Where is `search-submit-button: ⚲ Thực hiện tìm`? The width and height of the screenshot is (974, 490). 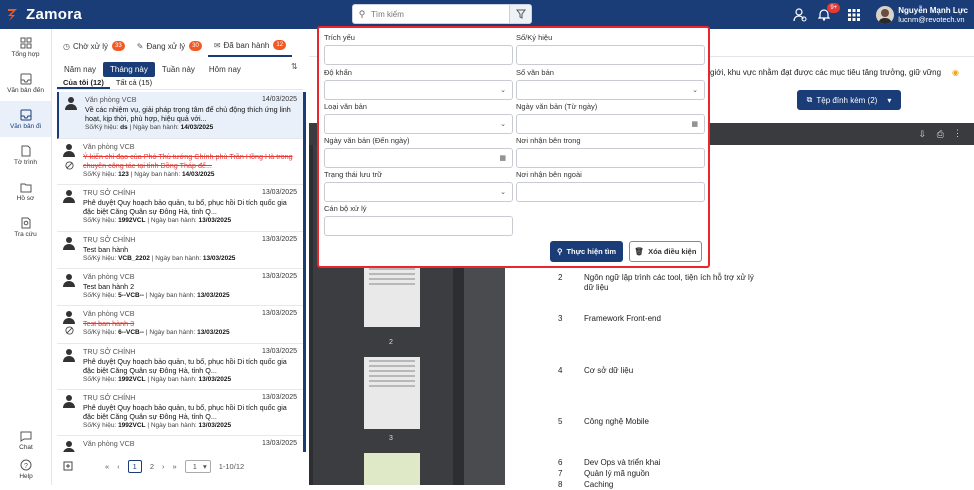 search-submit-button: ⚲ Thực hiện tìm is located at coordinates (586, 251).